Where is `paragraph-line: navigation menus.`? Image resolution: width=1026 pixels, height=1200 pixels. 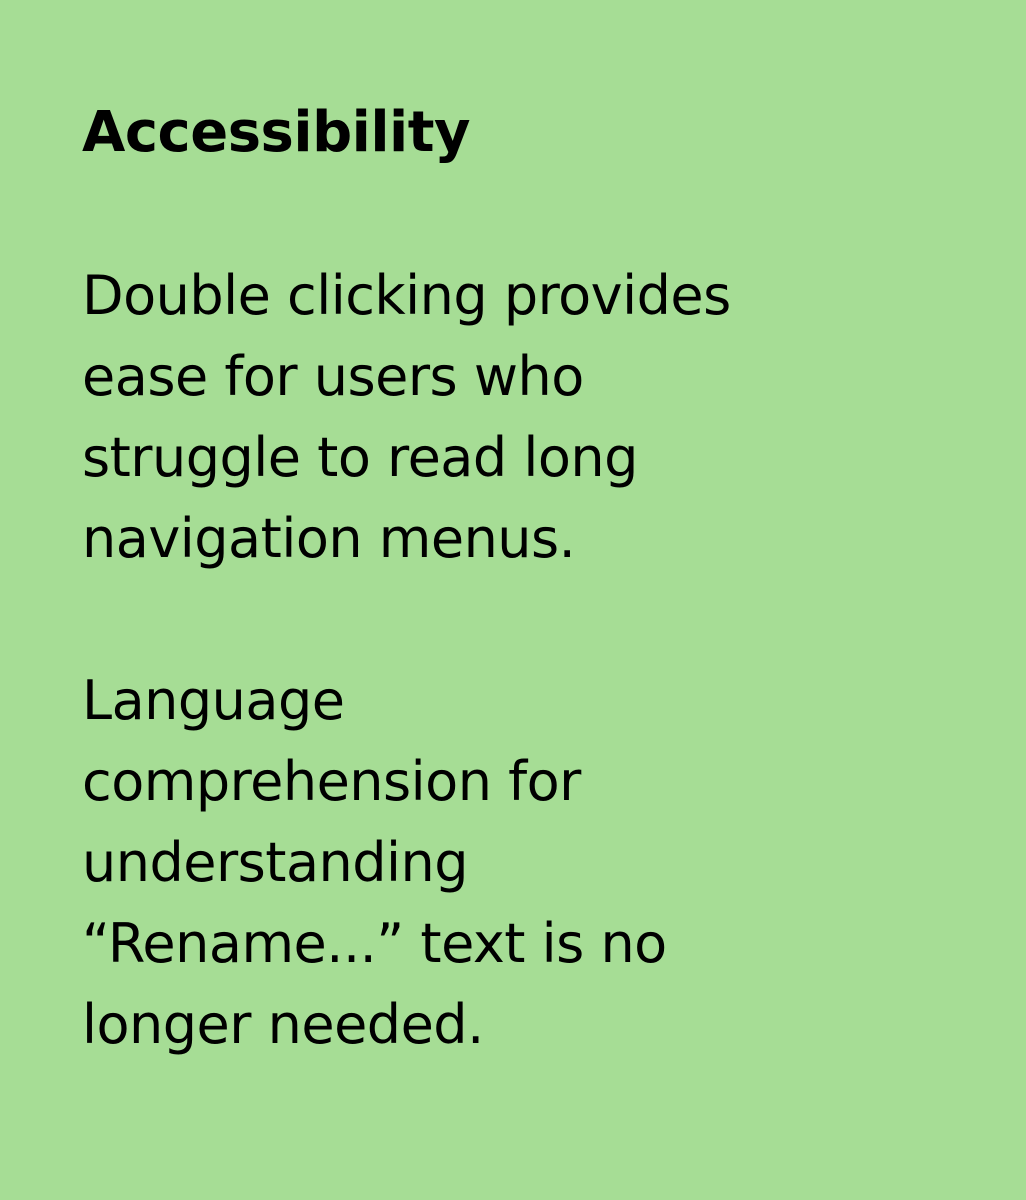 paragraph-line: navigation menus. is located at coordinates (329, 538).